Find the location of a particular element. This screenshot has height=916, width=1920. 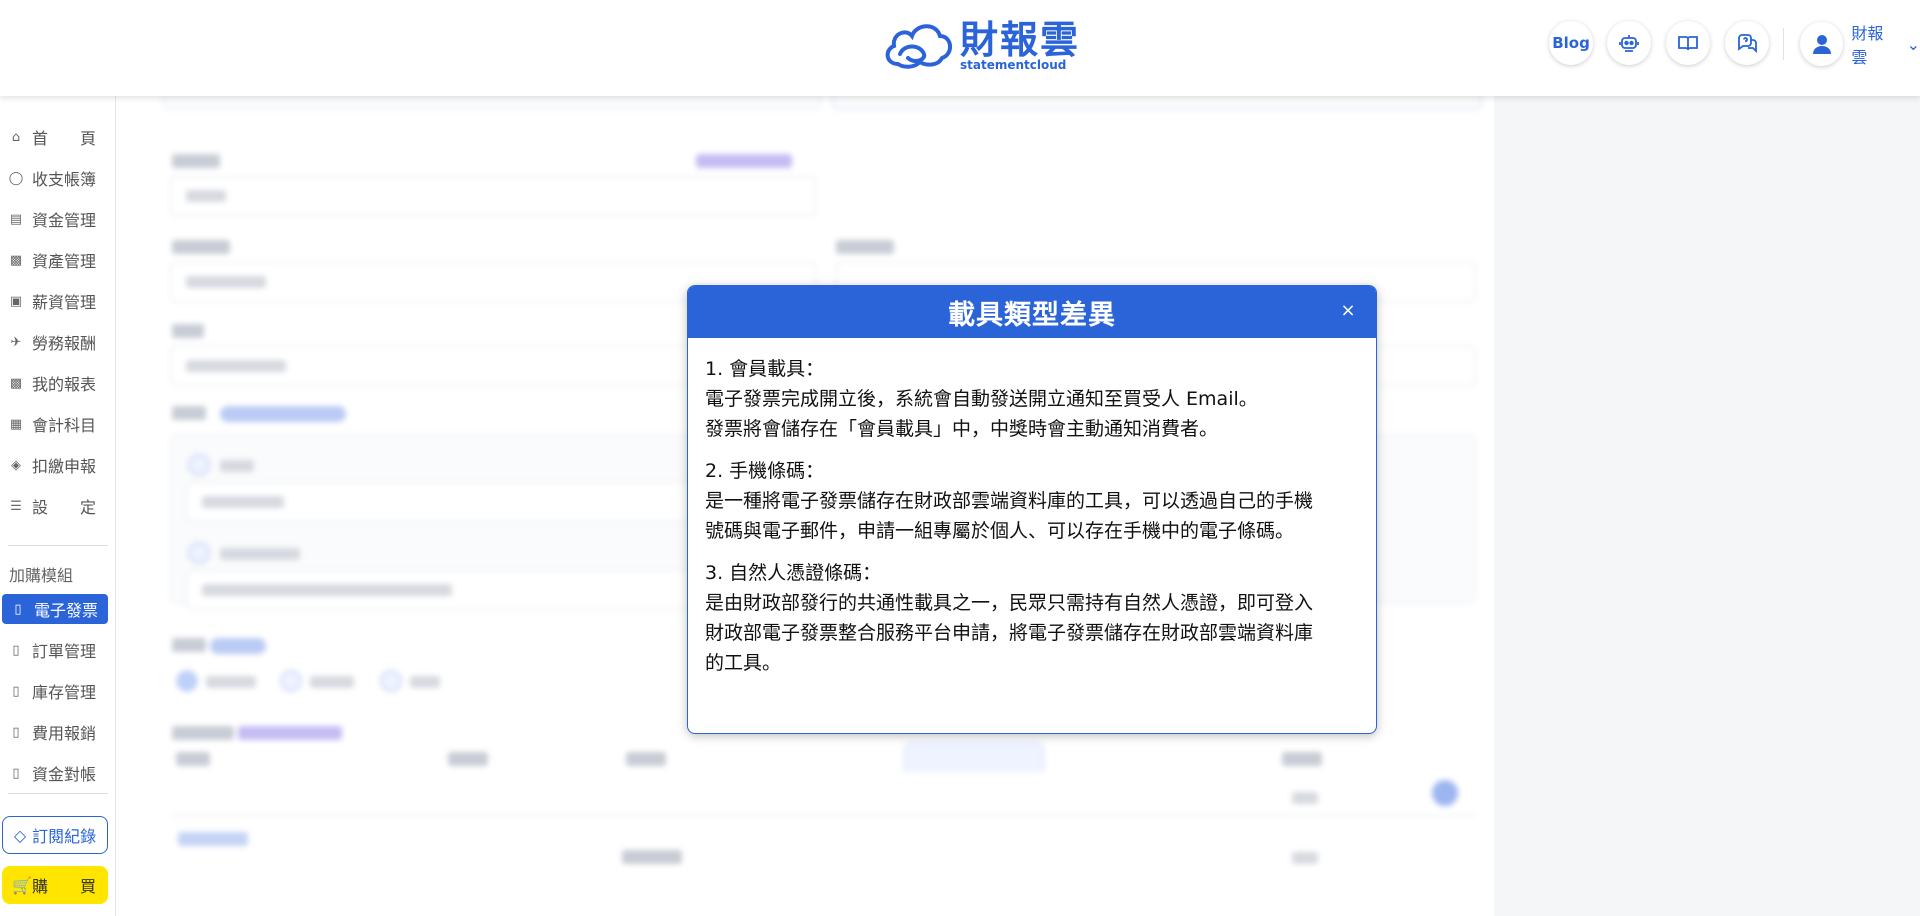

subscription-label: 訂閱紀錄 is located at coordinates (64, 836).